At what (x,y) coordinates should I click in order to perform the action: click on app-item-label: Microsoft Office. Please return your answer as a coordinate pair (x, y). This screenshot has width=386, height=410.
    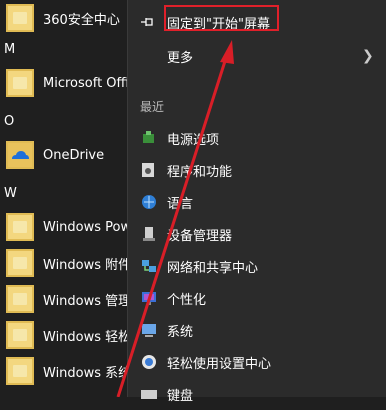
    Looking at the image, I should click on (85, 83).